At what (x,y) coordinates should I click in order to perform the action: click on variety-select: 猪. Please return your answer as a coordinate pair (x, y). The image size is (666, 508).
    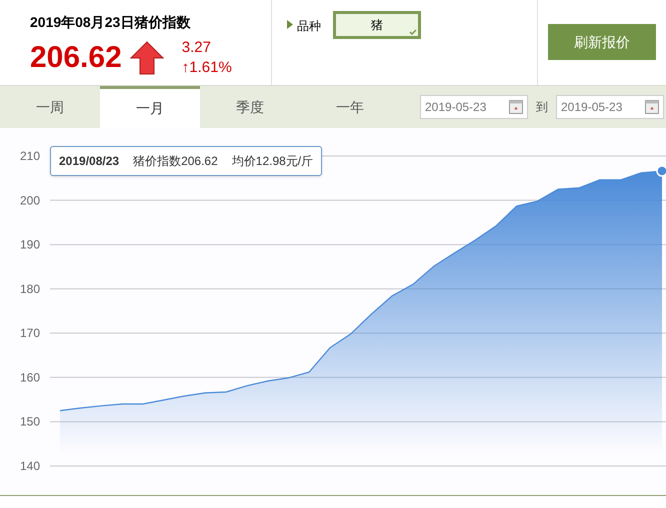
    Looking at the image, I should click on (377, 25).